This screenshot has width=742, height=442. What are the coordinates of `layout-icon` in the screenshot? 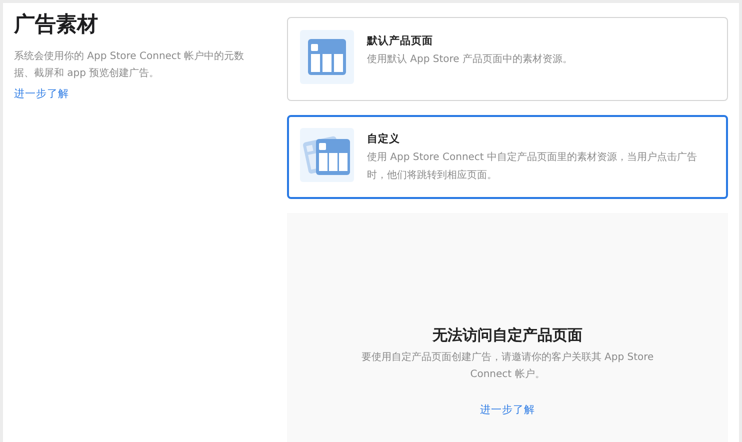 It's located at (327, 57).